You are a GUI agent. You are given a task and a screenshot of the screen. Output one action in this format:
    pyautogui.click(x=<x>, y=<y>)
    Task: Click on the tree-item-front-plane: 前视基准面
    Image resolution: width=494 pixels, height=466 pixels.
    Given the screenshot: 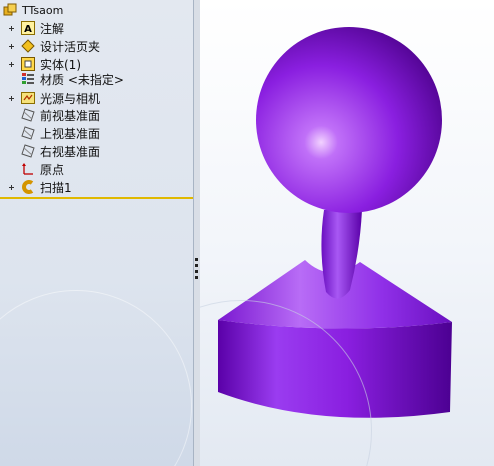 What is the action you would take?
    pyautogui.click(x=60, y=115)
    